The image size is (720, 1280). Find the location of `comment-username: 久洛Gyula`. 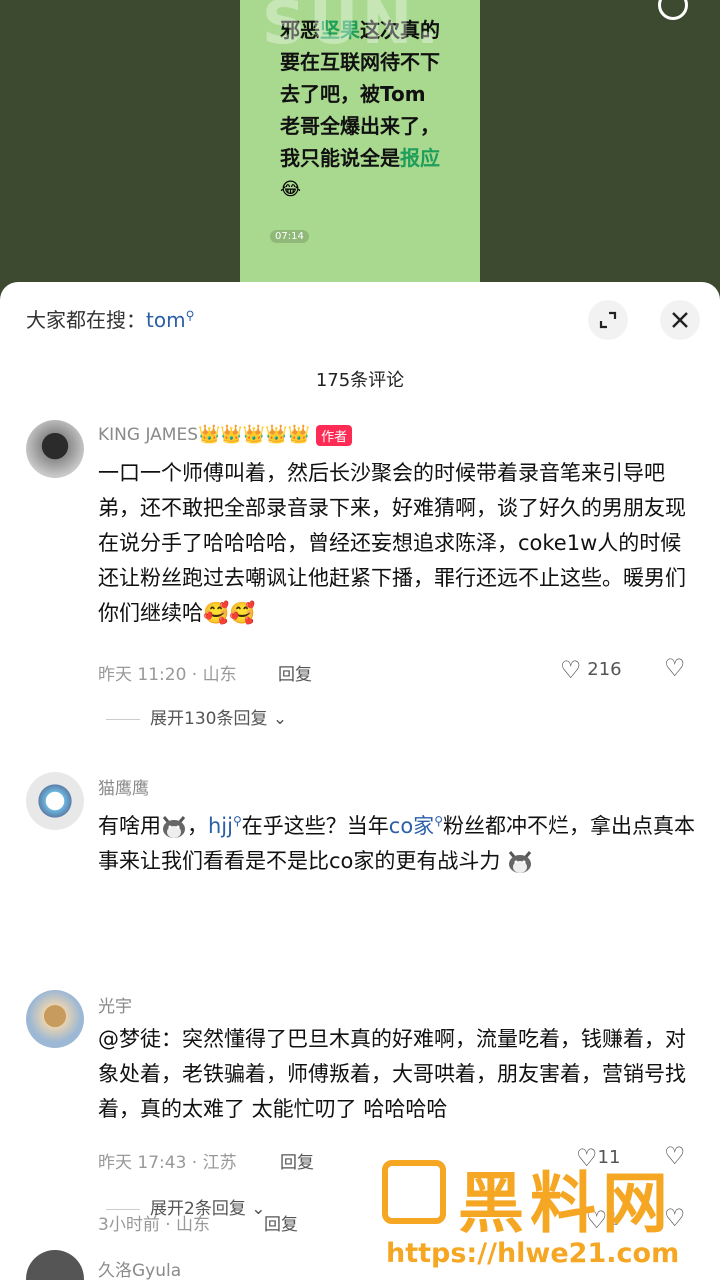

comment-username: 久洛Gyula is located at coordinates (139, 1268).